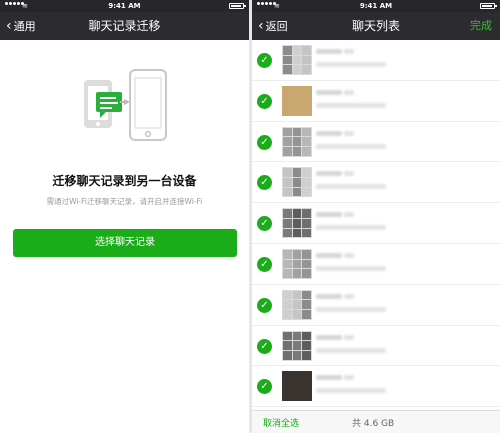  I want to click on page-title: 聊天列表, so click(375, 26).